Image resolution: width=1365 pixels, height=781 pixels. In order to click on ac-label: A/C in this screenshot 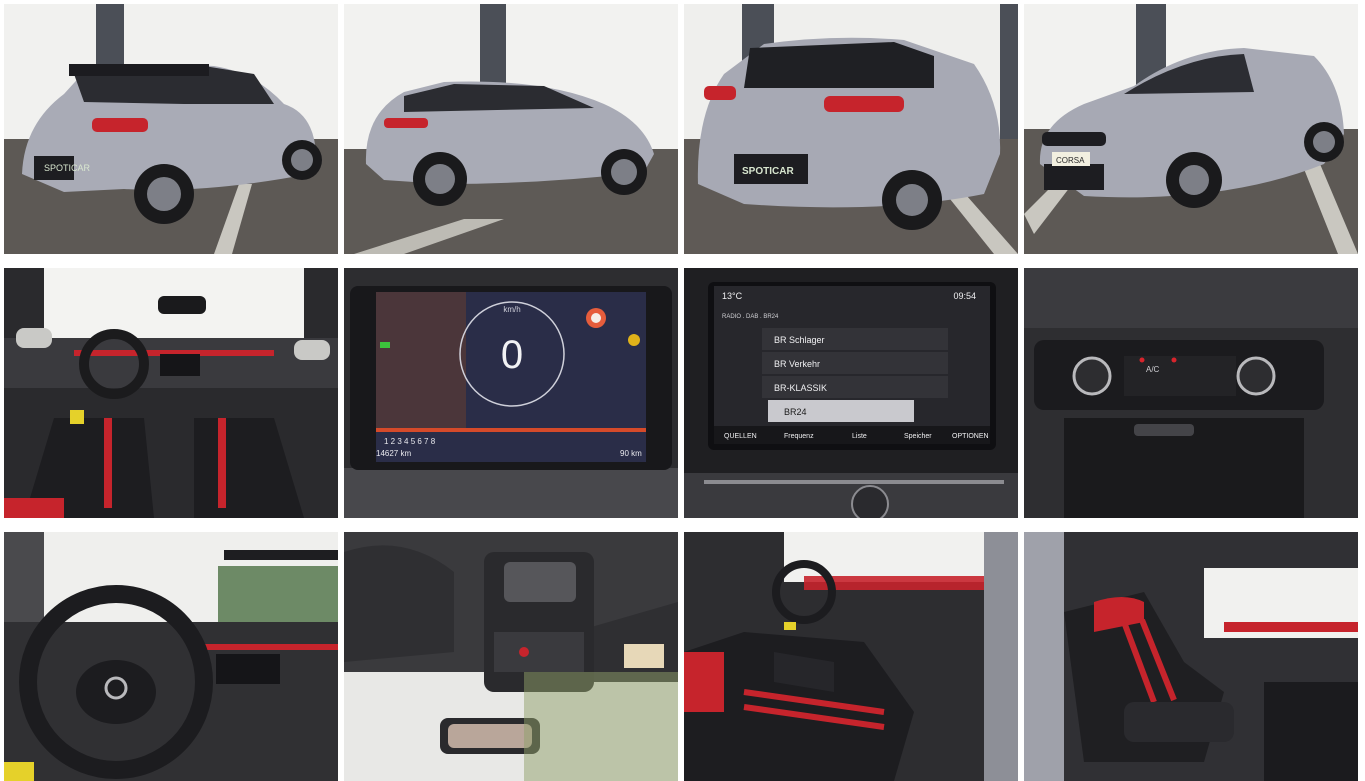, I will do `click(1153, 369)`.